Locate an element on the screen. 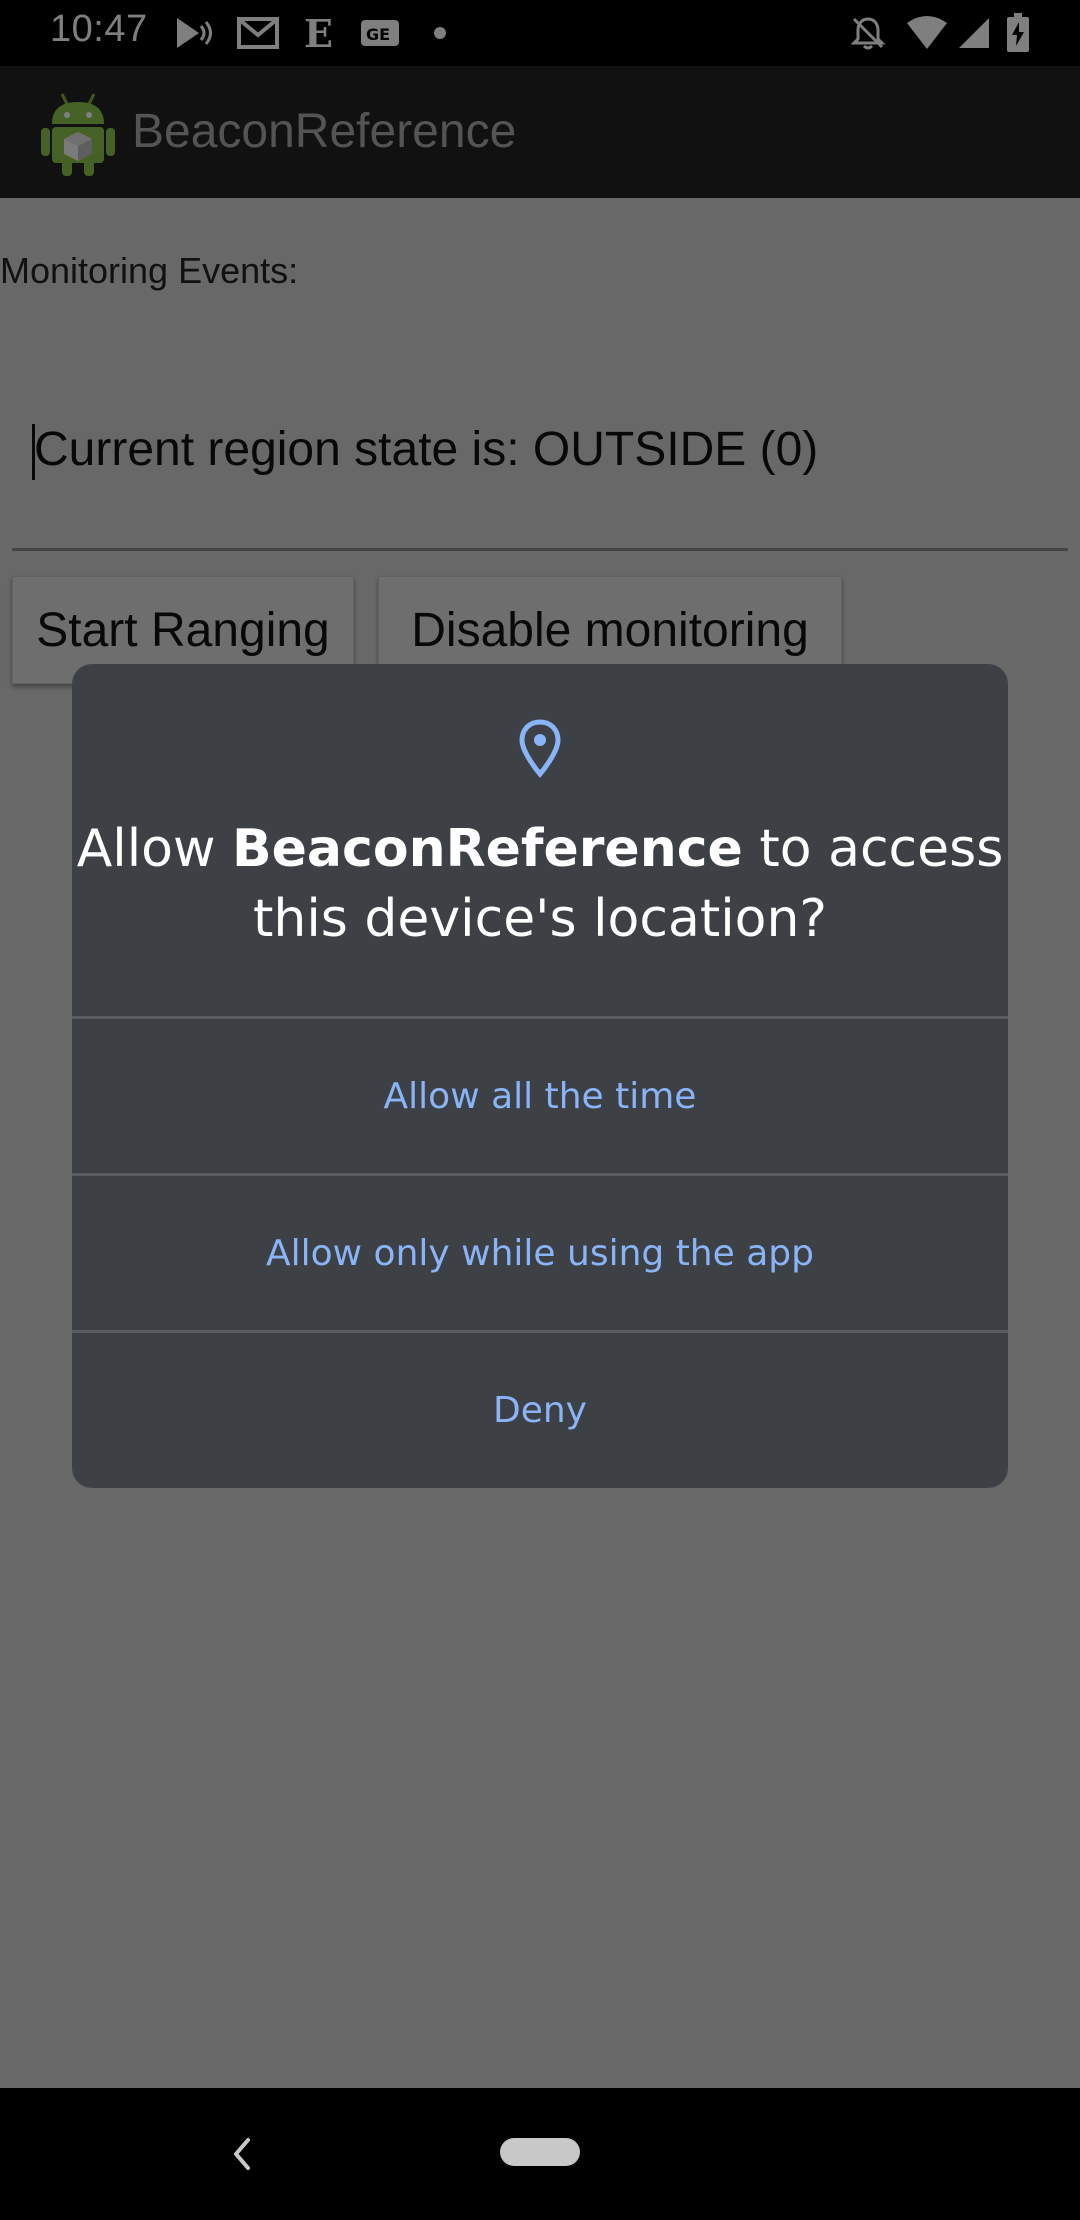 This screenshot has height=2220, width=1080. navigation-bar is located at coordinates (540, 2154).